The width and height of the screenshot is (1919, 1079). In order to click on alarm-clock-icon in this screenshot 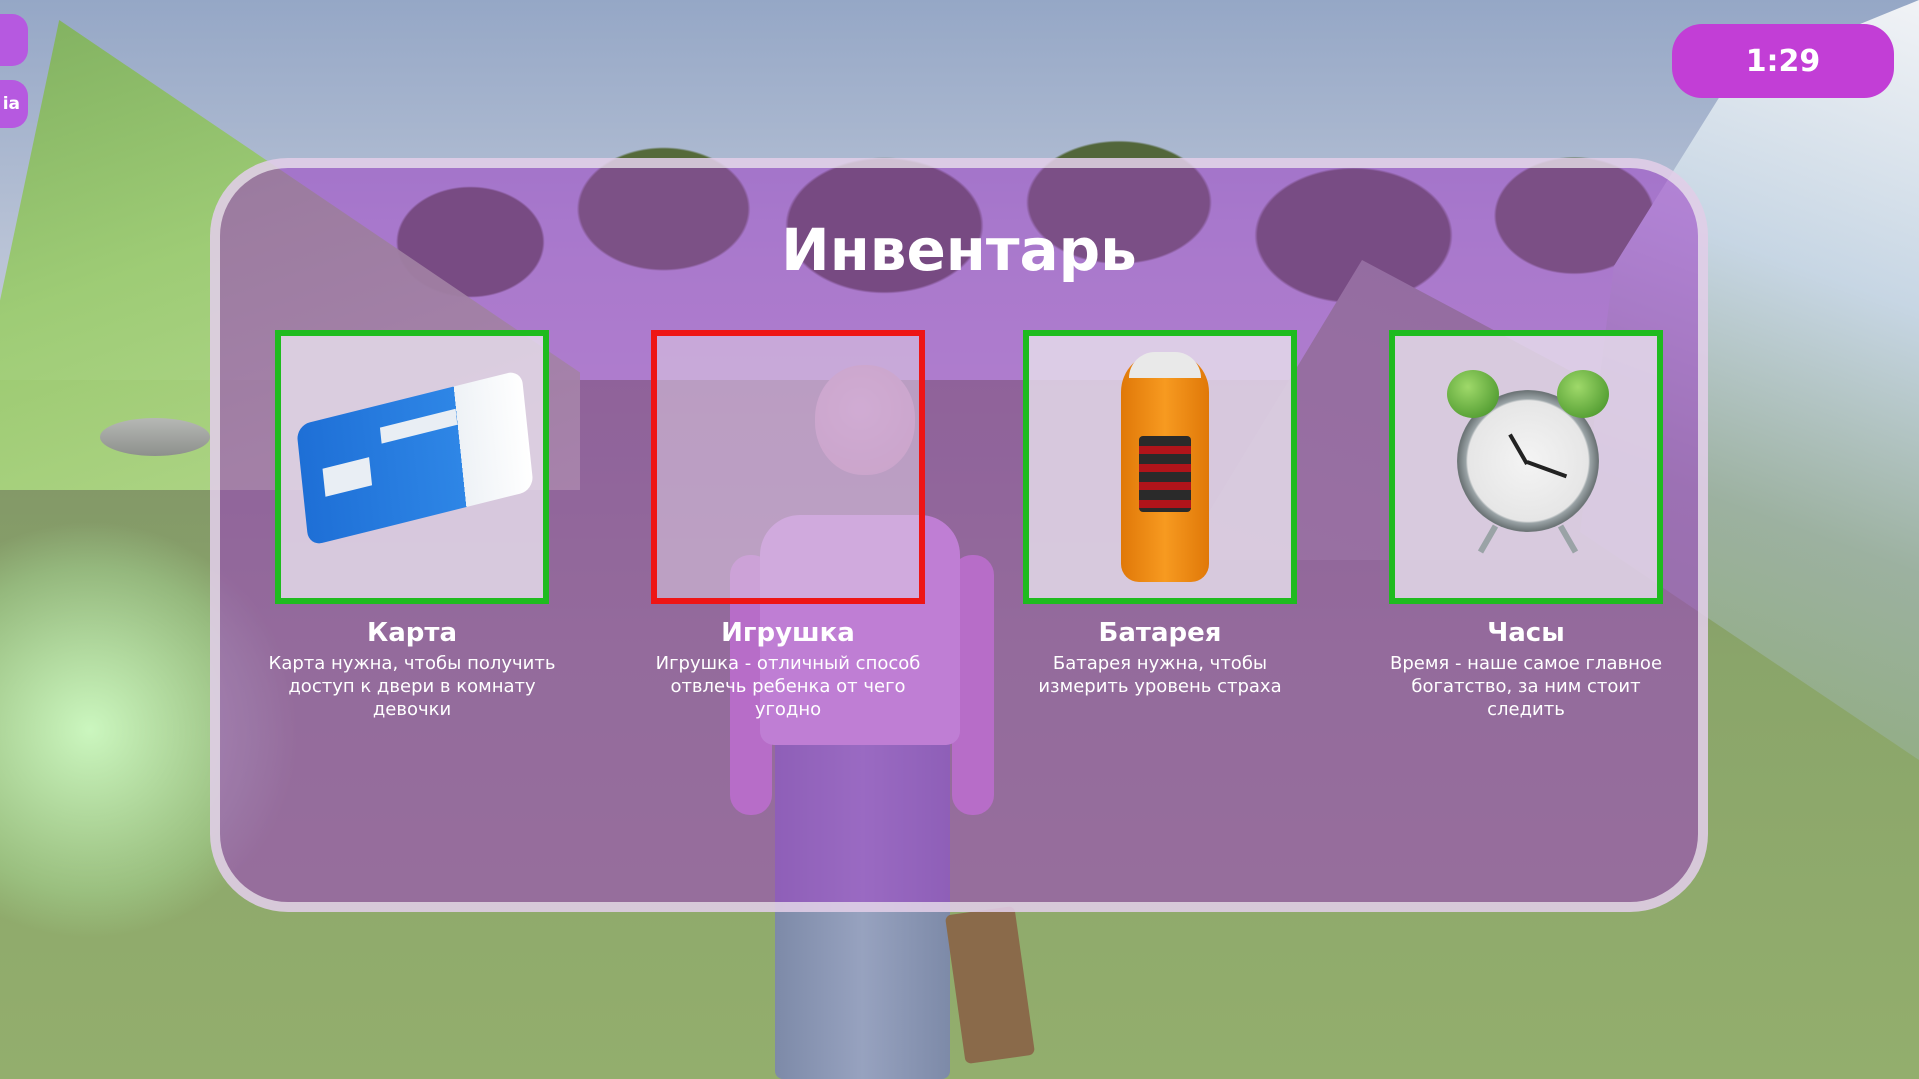, I will do `click(1528, 462)`.